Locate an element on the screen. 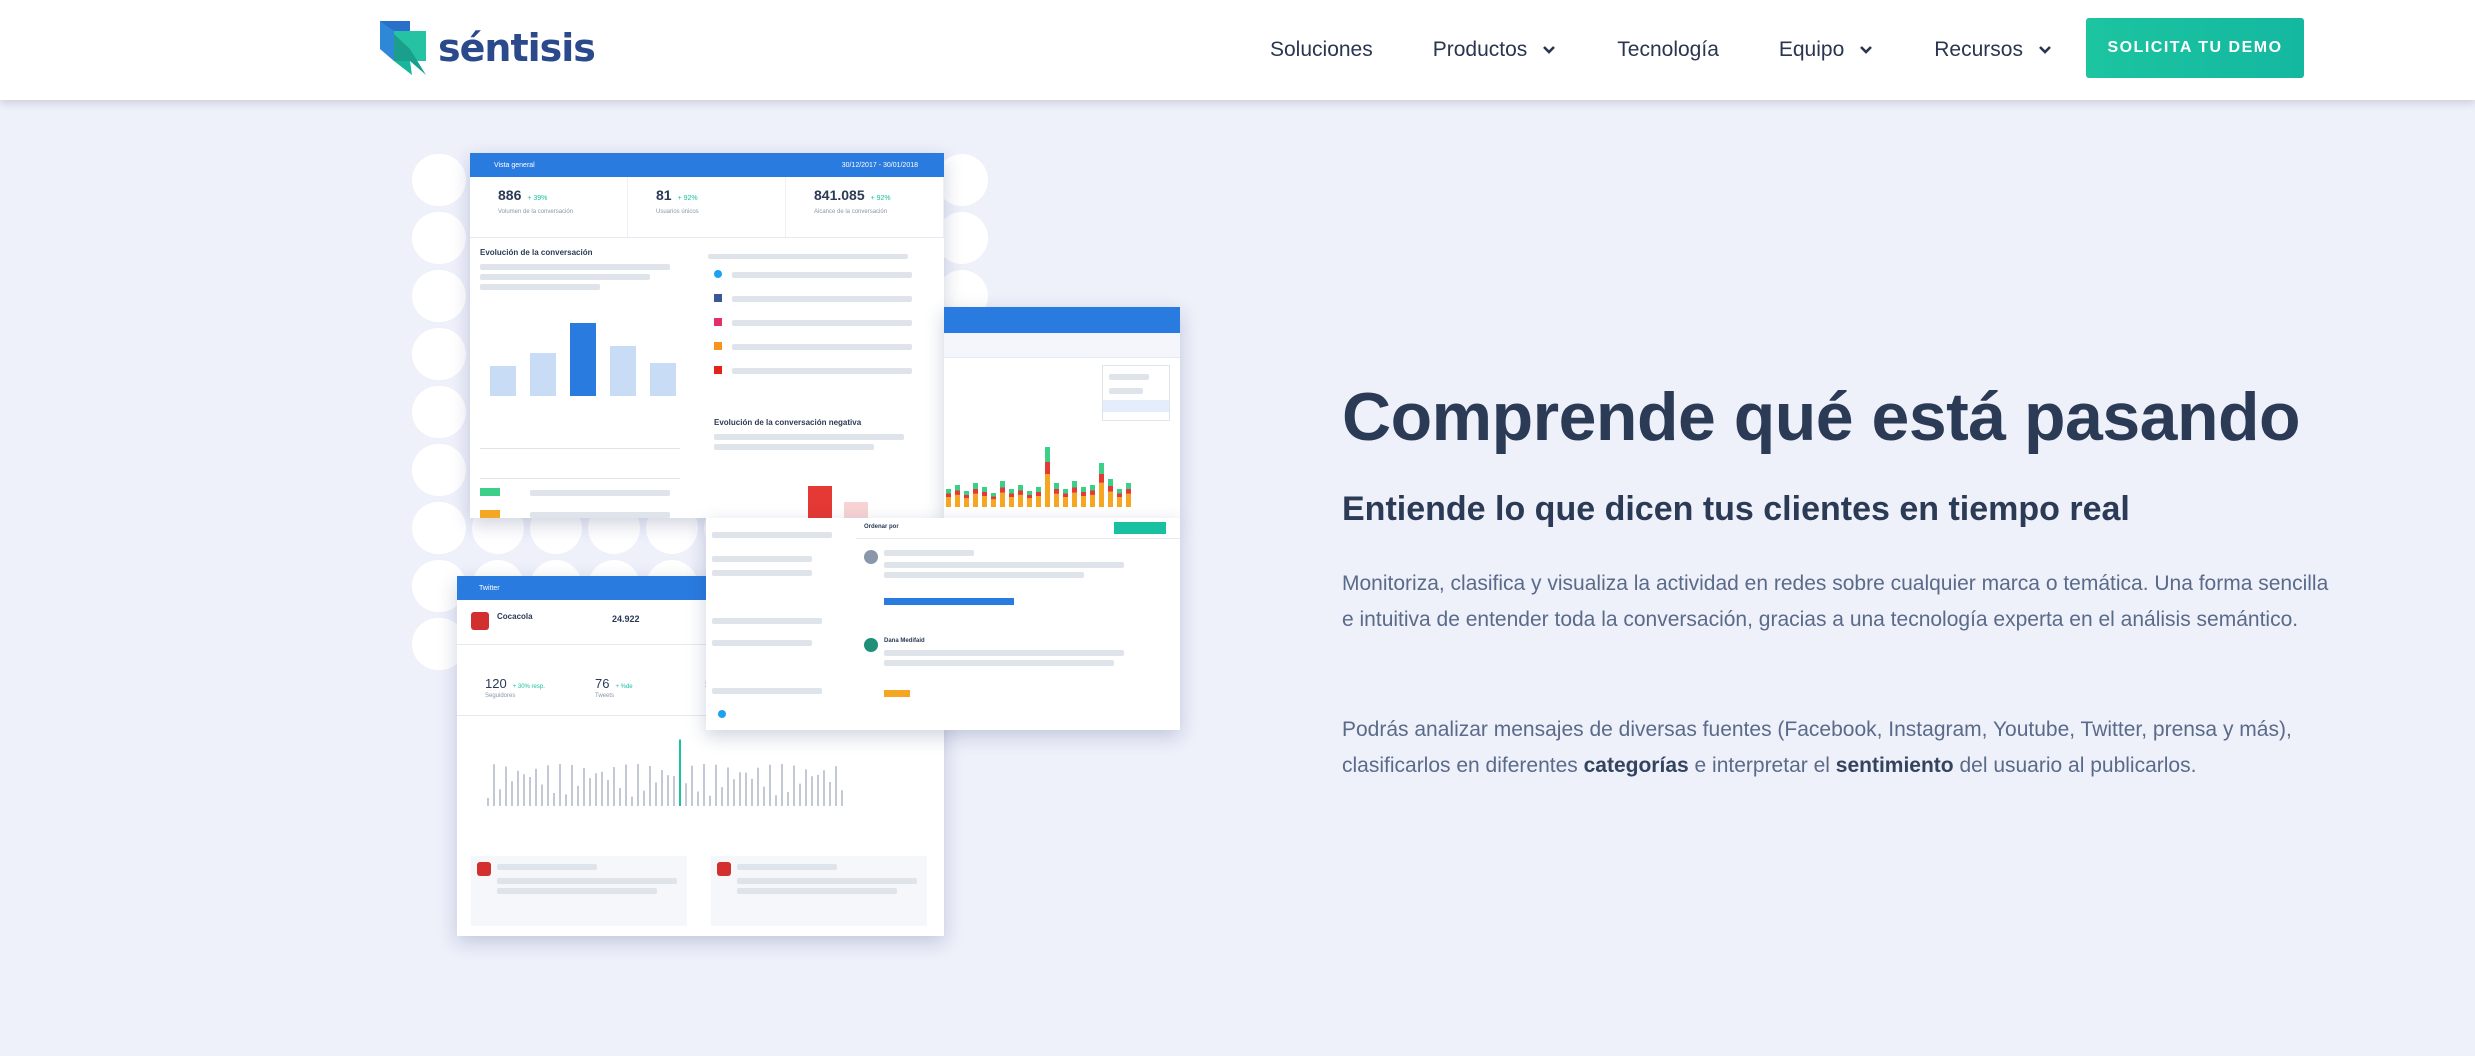 This screenshot has width=2475, height=1056. metric-label: Seguidores is located at coordinates (500, 696).